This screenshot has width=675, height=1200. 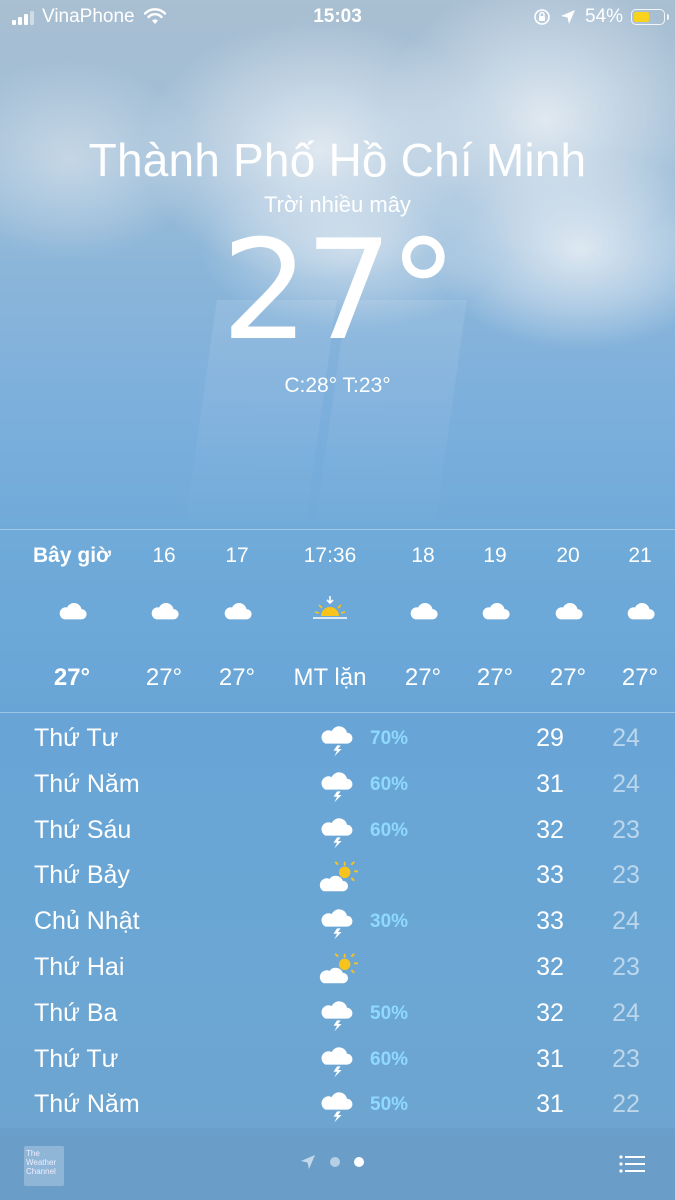 I want to click on current-temperature: 27°, so click(x=339, y=290).